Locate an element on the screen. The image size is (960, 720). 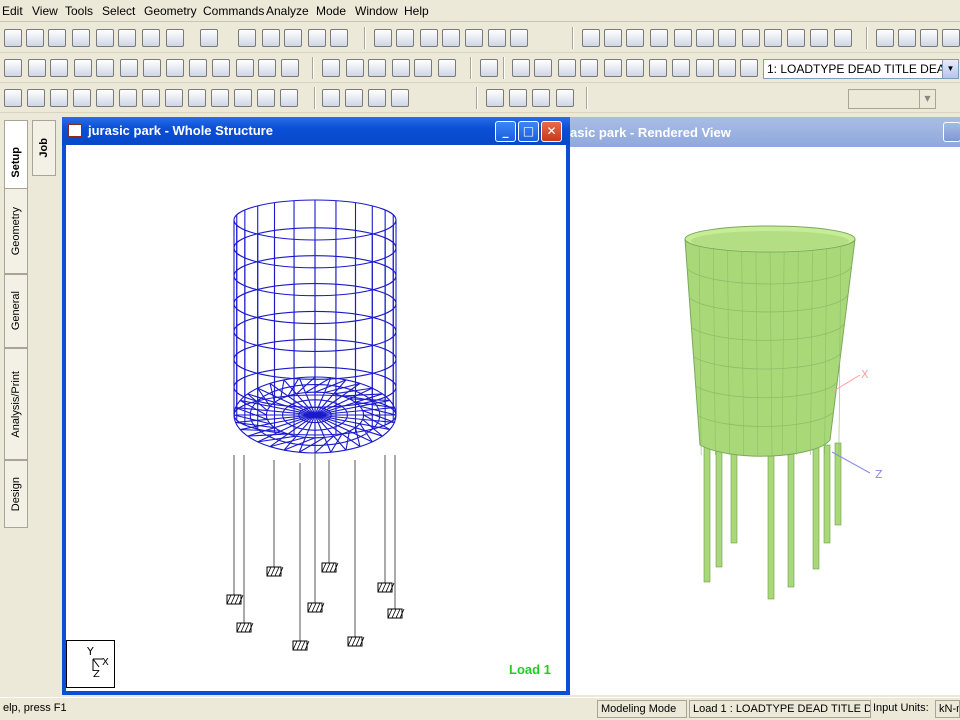
zoom-window-icon is located at coordinates (521, 68).